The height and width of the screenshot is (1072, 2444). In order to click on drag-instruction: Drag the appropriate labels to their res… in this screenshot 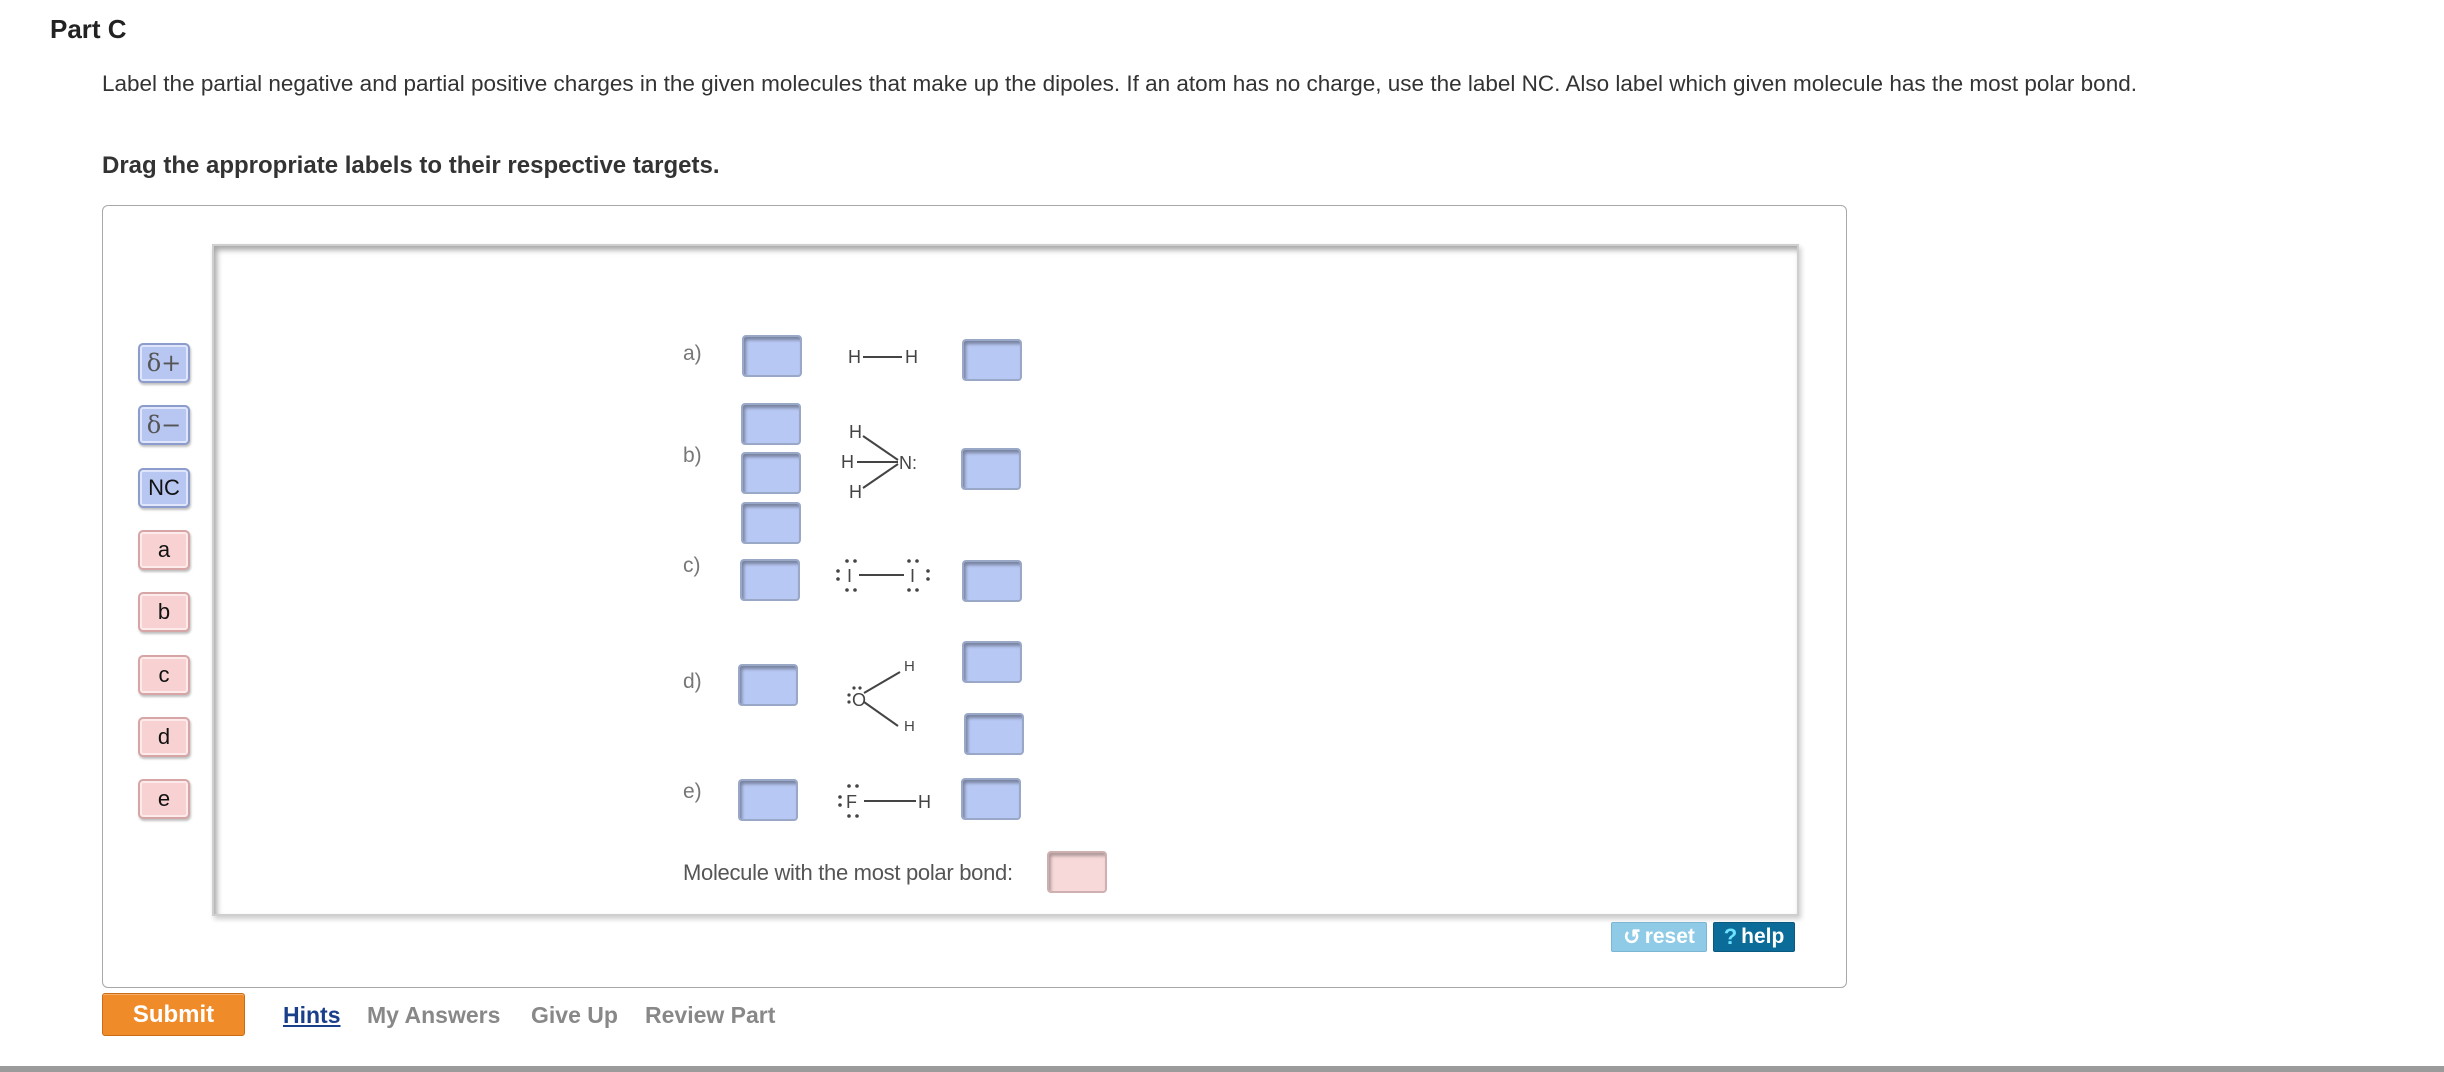, I will do `click(411, 165)`.